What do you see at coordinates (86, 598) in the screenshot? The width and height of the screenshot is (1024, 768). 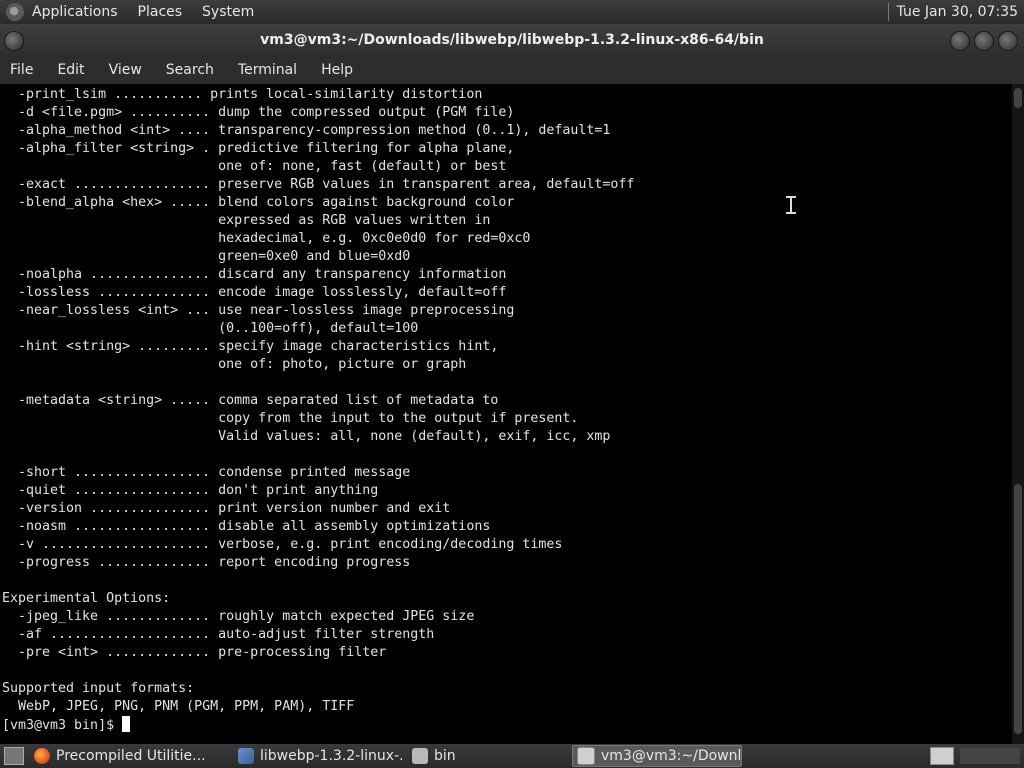 I see `terminal-line: Experimental Options:` at bounding box center [86, 598].